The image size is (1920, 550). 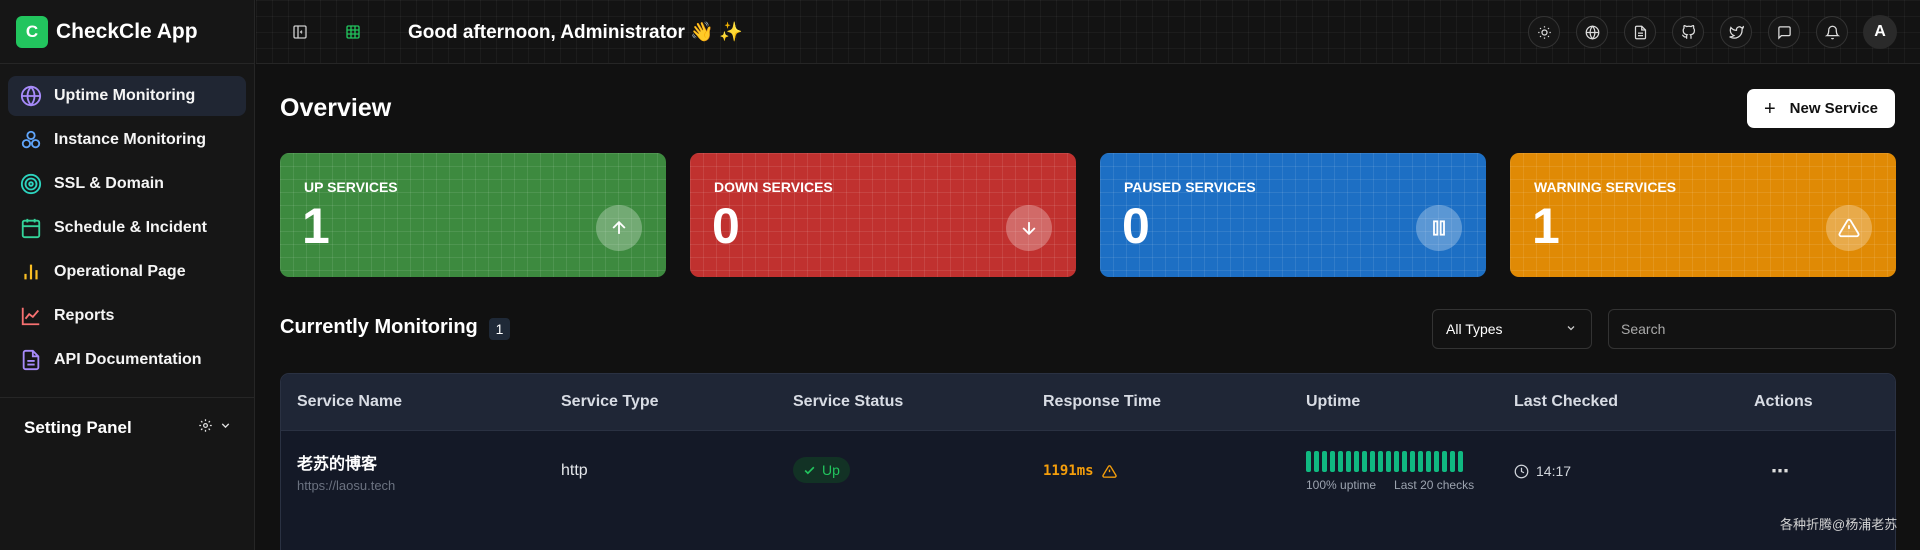 What do you see at coordinates (1592, 32) in the screenshot?
I see `language-button` at bounding box center [1592, 32].